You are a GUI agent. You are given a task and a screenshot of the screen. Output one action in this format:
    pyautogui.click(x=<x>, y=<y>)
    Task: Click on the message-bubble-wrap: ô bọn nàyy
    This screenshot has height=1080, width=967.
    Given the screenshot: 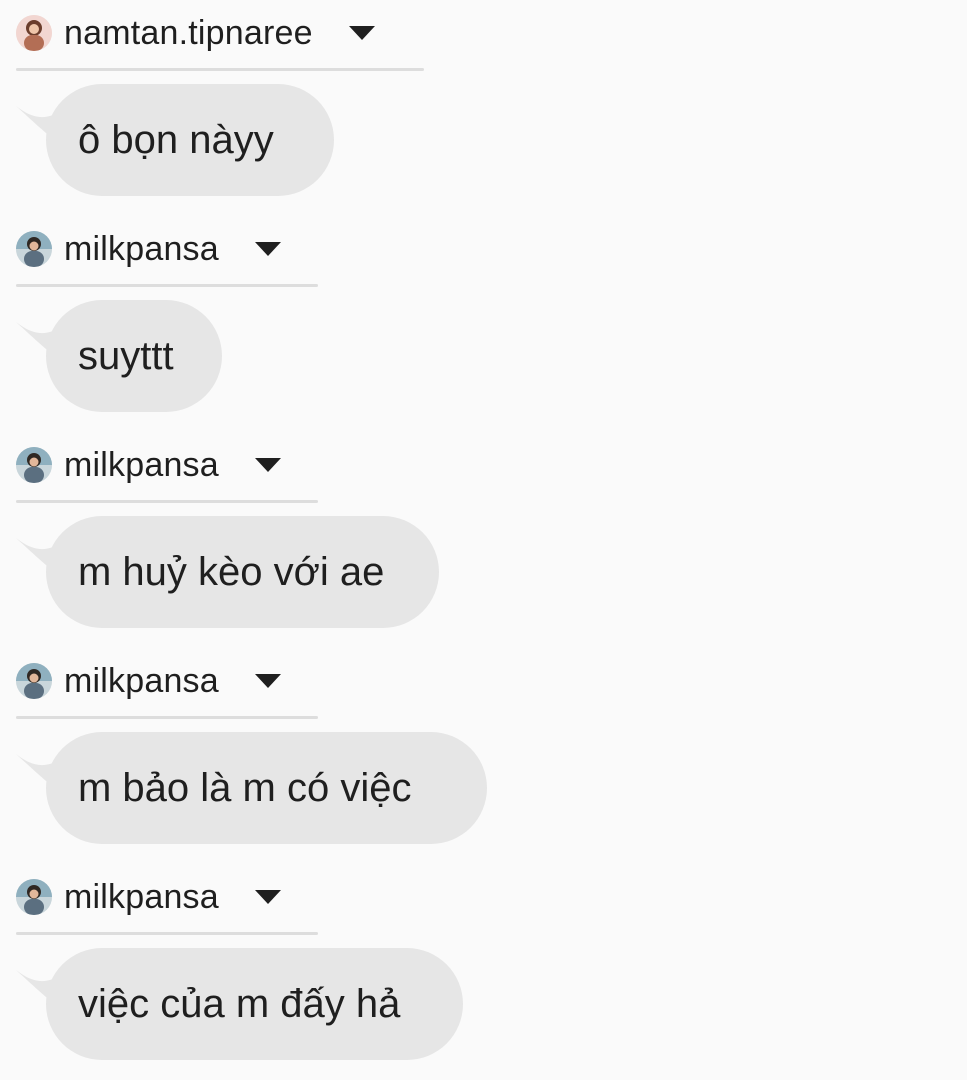 What is the action you would take?
    pyautogui.click(x=175, y=140)
    